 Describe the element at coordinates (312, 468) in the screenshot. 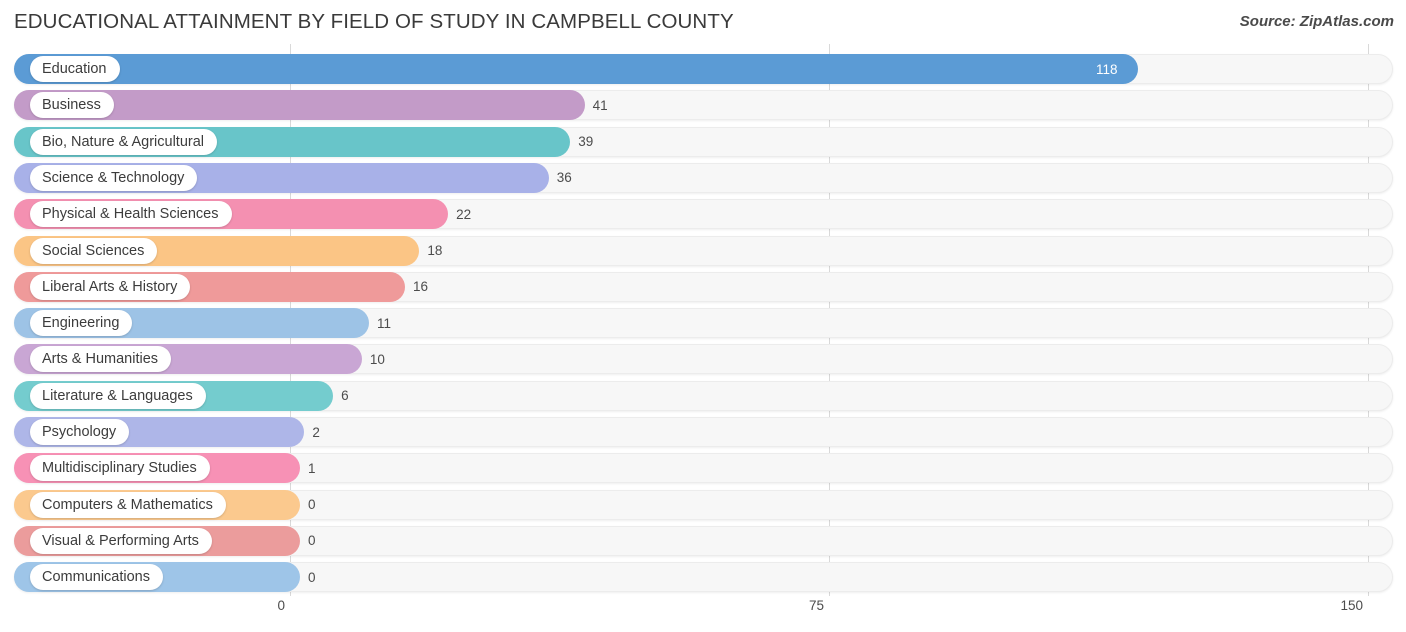

I see `bar-value-label: 1` at that location.